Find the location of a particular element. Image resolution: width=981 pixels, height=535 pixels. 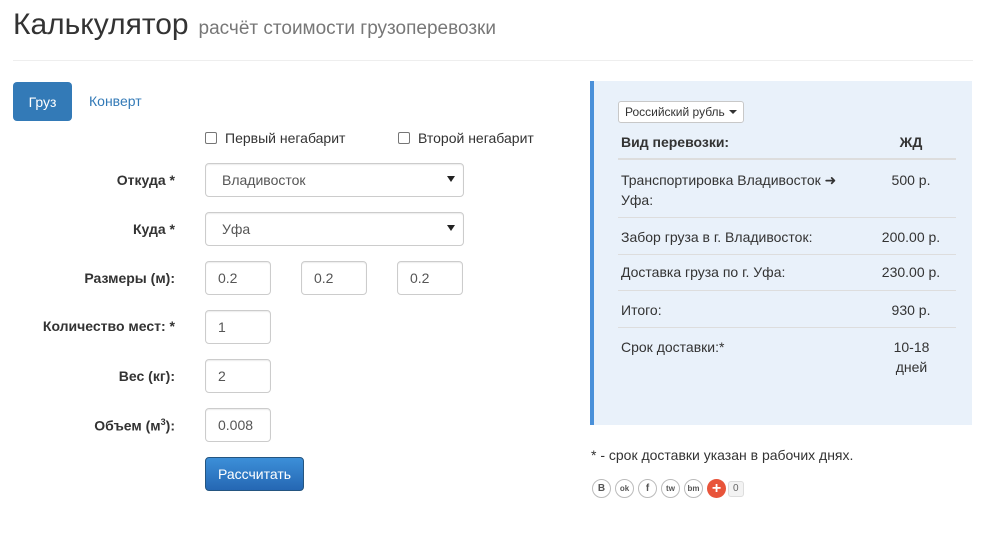

weight-input: 2 is located at coordinates (238, 376).